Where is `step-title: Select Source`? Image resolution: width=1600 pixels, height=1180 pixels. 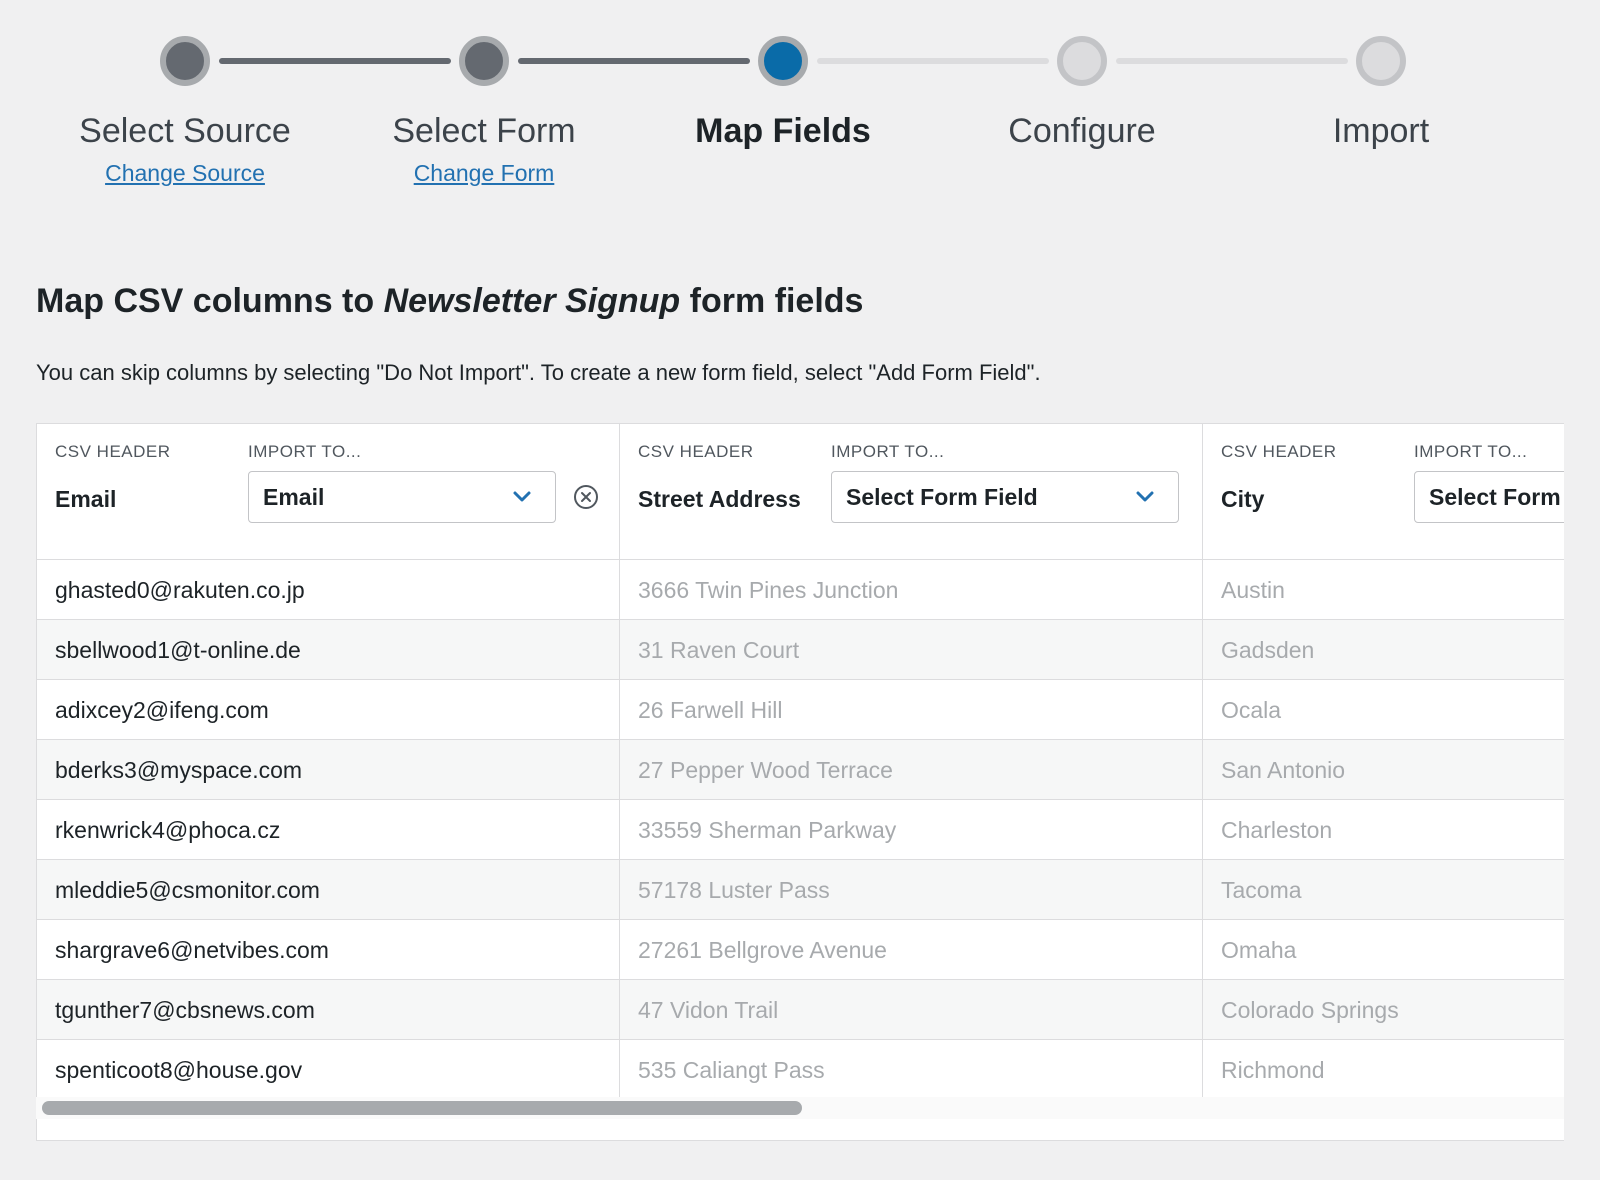
step-title: Select Source is located at coordinates (185, 131).